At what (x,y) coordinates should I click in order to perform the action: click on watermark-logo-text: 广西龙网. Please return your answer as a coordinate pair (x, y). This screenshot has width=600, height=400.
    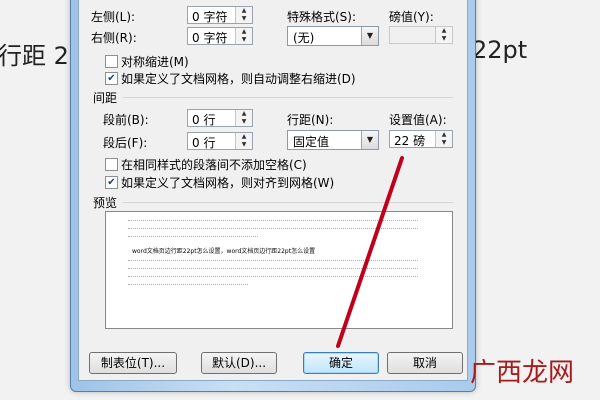
    Looking at the image, I should click on (522, 373).